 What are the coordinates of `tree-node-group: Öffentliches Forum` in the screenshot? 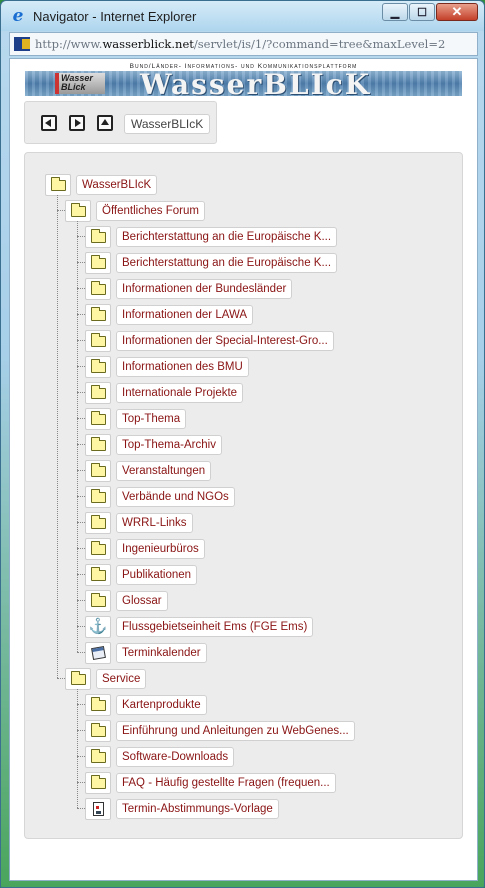 It's located at (135, 210).